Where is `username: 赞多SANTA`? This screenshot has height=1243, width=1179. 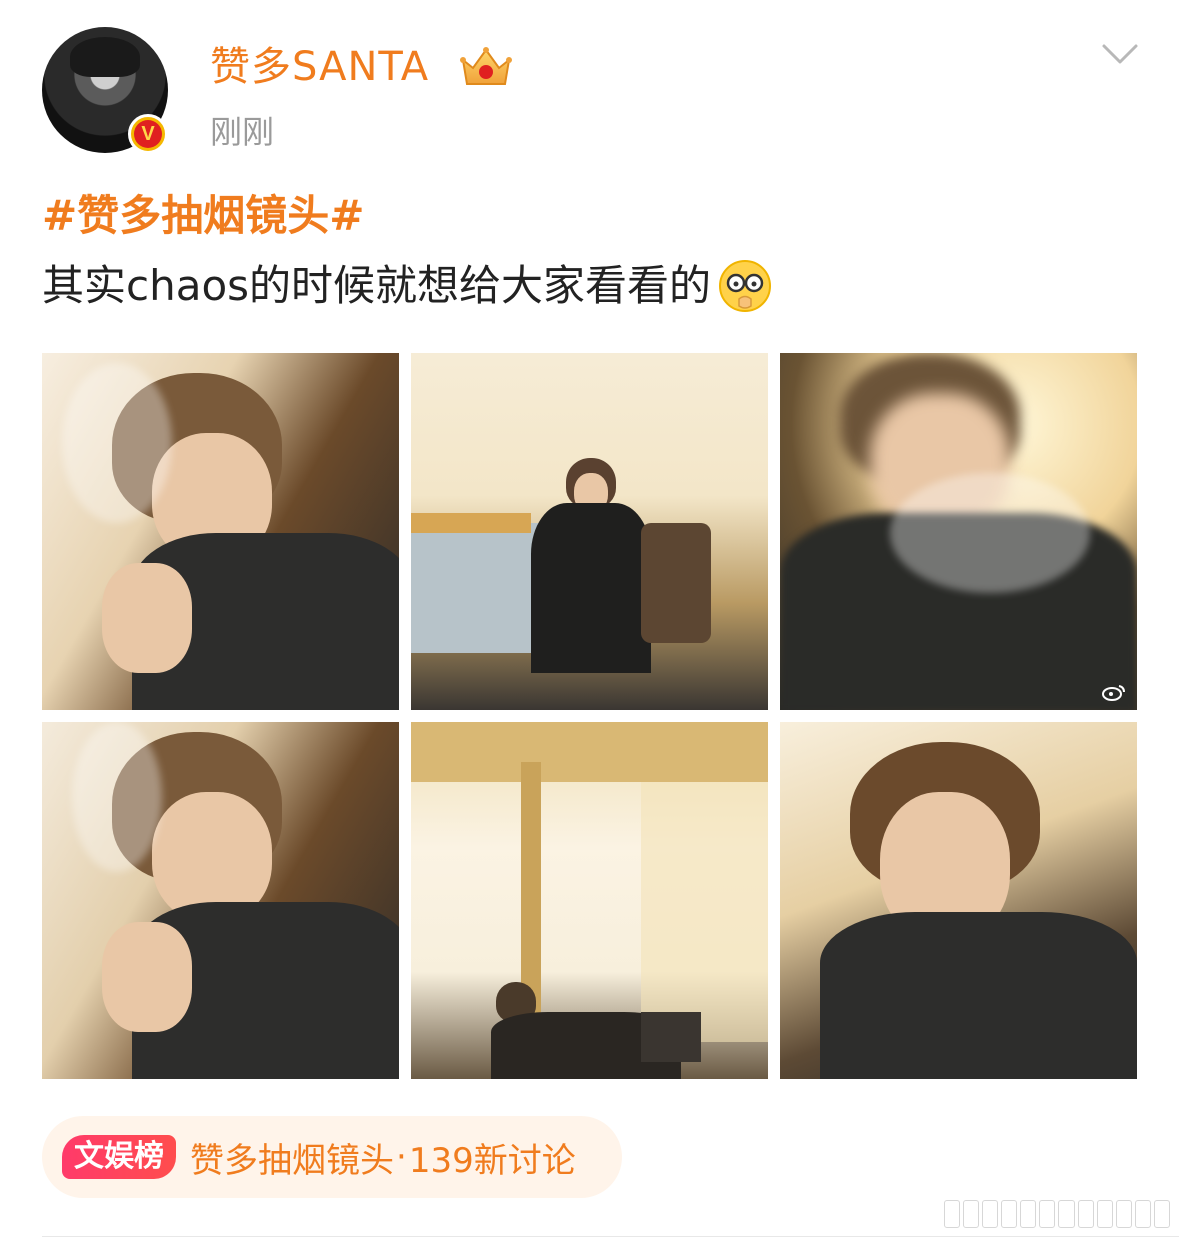
username: 赞多SANTA is located at coordinates (319, 67).